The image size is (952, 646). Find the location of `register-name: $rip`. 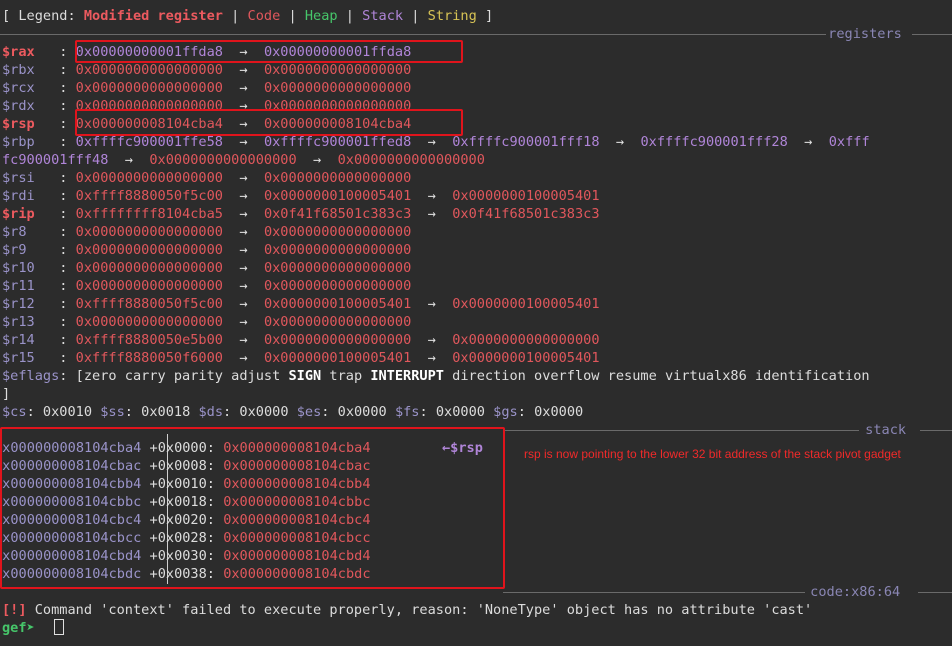

register-name: $rip is located at coordinates (18, 214).